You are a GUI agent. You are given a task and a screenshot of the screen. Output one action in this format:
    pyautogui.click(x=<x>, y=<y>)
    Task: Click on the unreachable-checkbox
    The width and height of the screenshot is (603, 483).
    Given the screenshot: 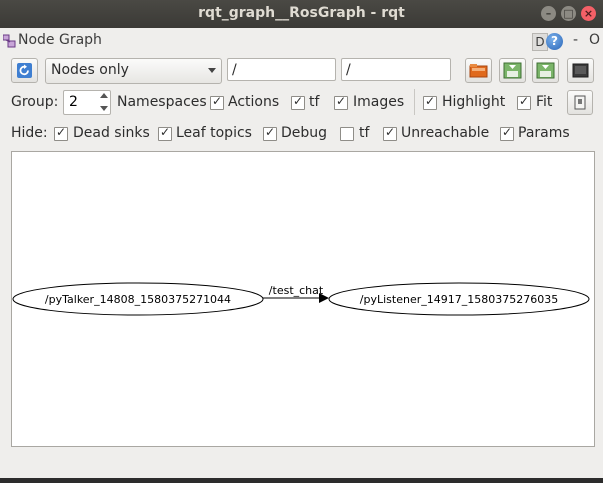 What is the action you would take?
    pyautogui.click(x=390, y=133)
    